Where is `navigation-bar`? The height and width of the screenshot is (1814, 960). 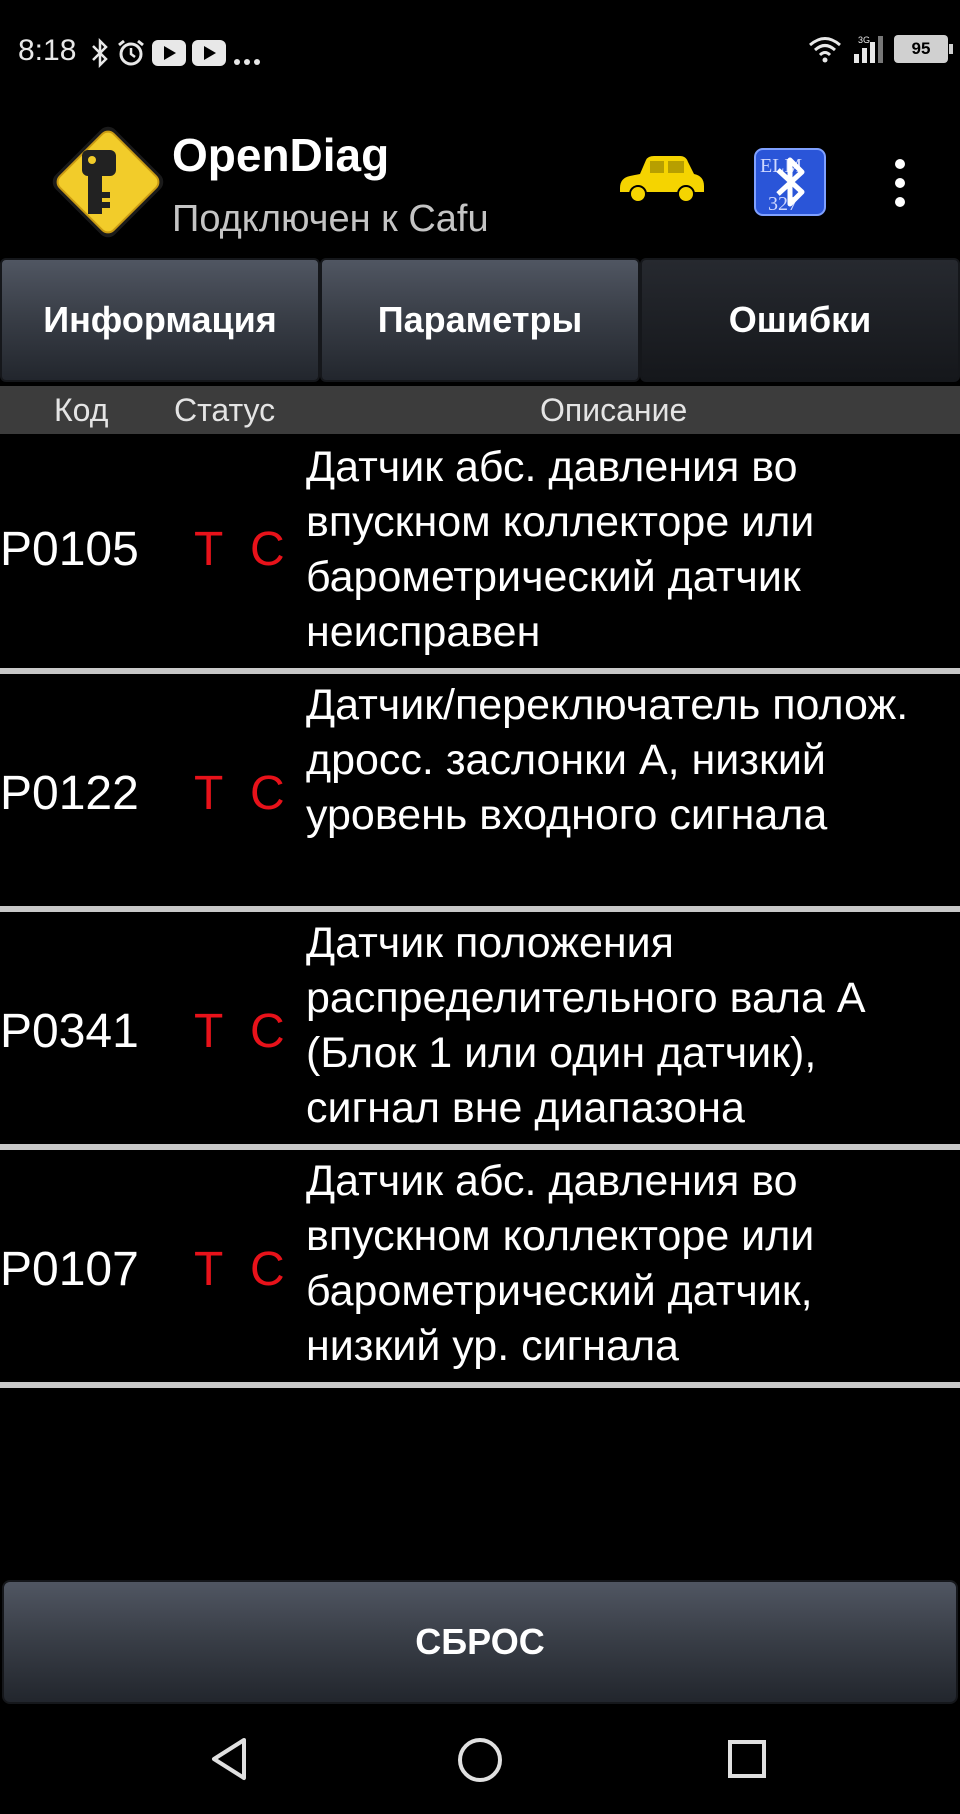
navigation-bar is located at coordinates (480, 1763).